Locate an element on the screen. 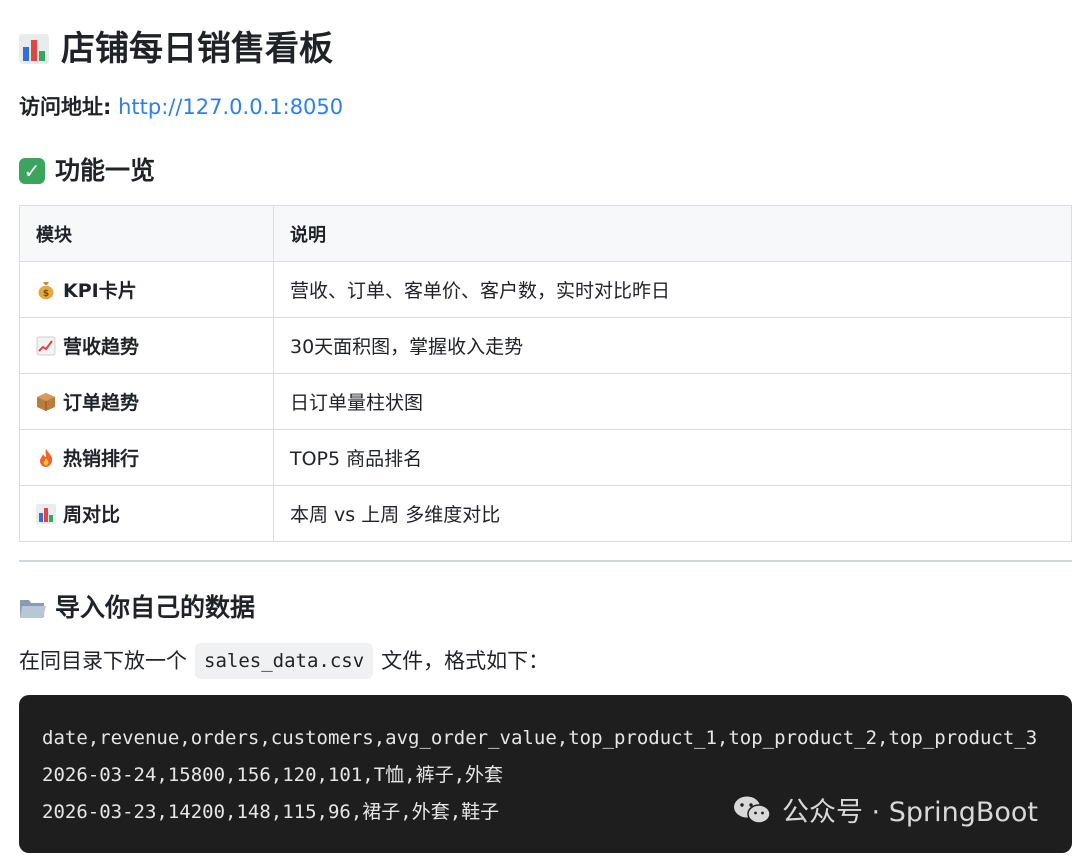 This screenshot has width=1080, height=860. import-heading: 导入你自己的数据 is located at coordinates (137, 608).